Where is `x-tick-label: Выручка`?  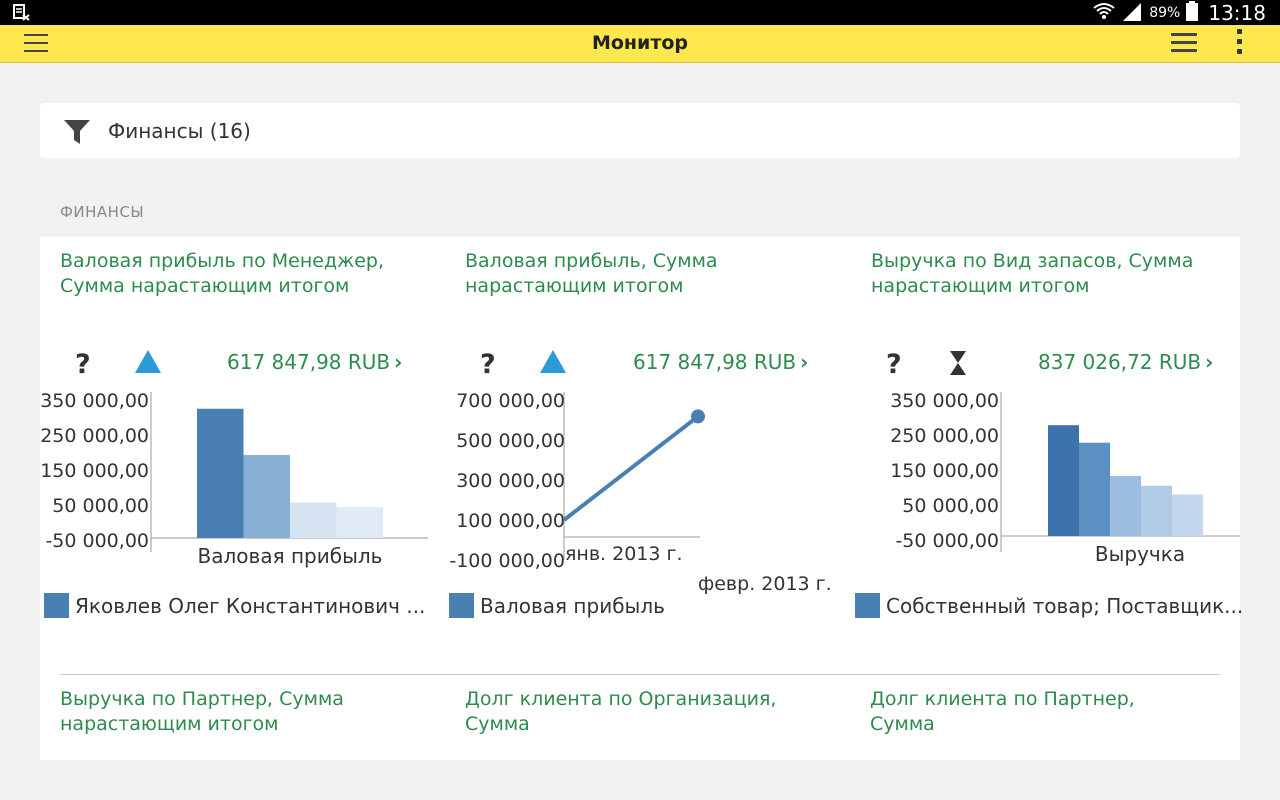 x-tick-label: Выручка is located at coordinates (1140, 554).